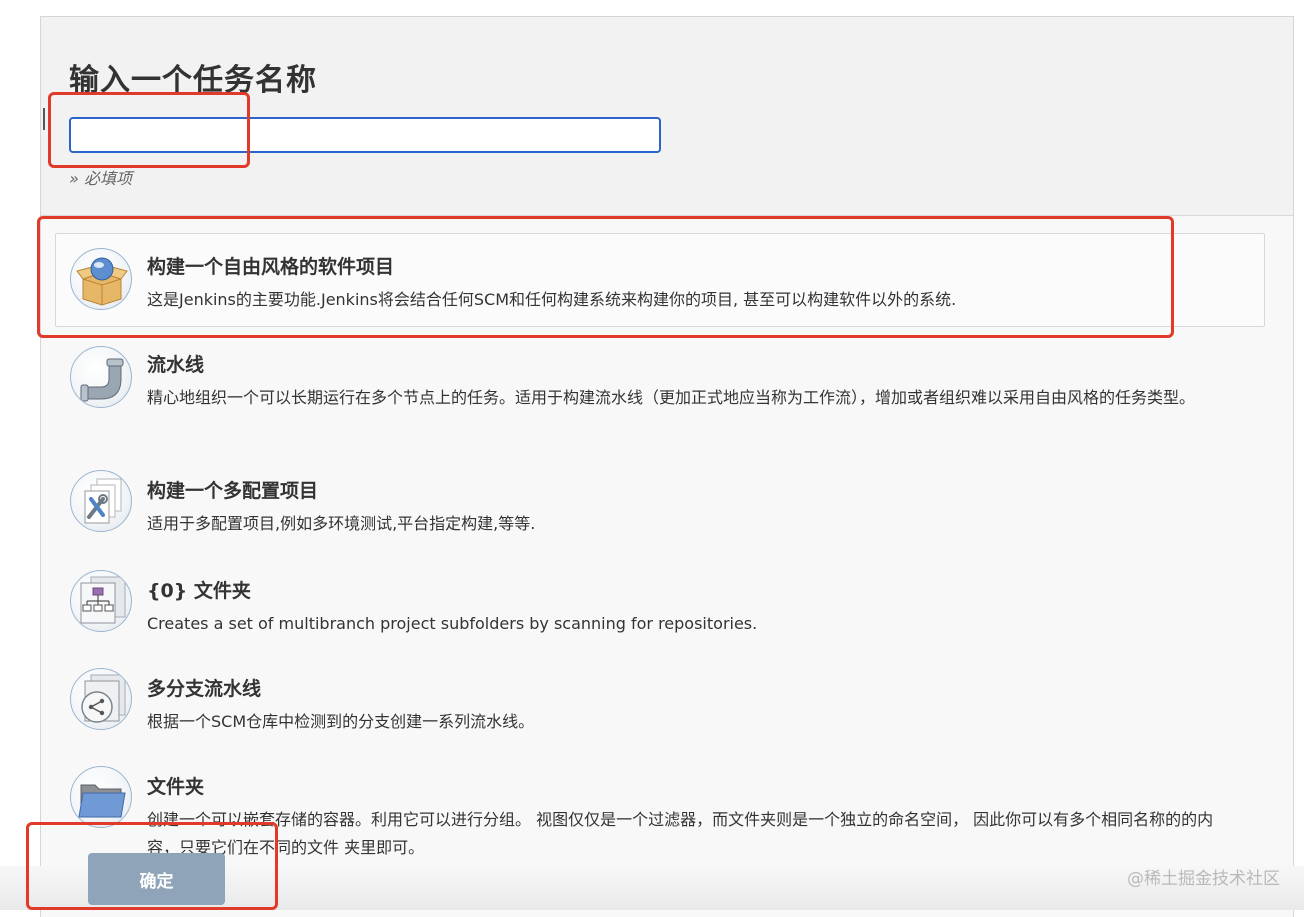 The height and width of the screenshot is (917, 1304). What do you see at coordinates (101, 279) in the screenshot?
I see `freestyle-box-icon` at bounding box center [101, 279].